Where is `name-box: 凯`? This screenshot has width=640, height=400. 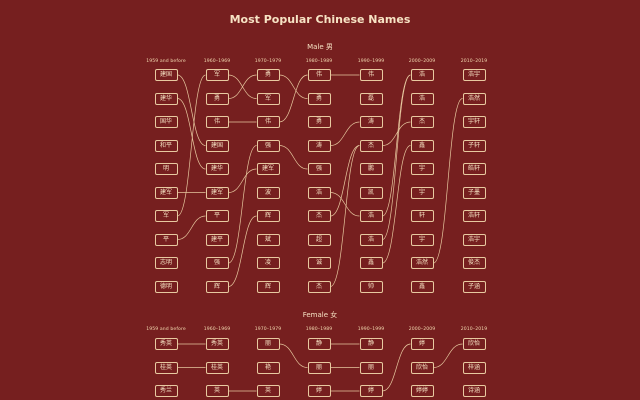
name-box: 凯 is located at coordinates (371, 192).